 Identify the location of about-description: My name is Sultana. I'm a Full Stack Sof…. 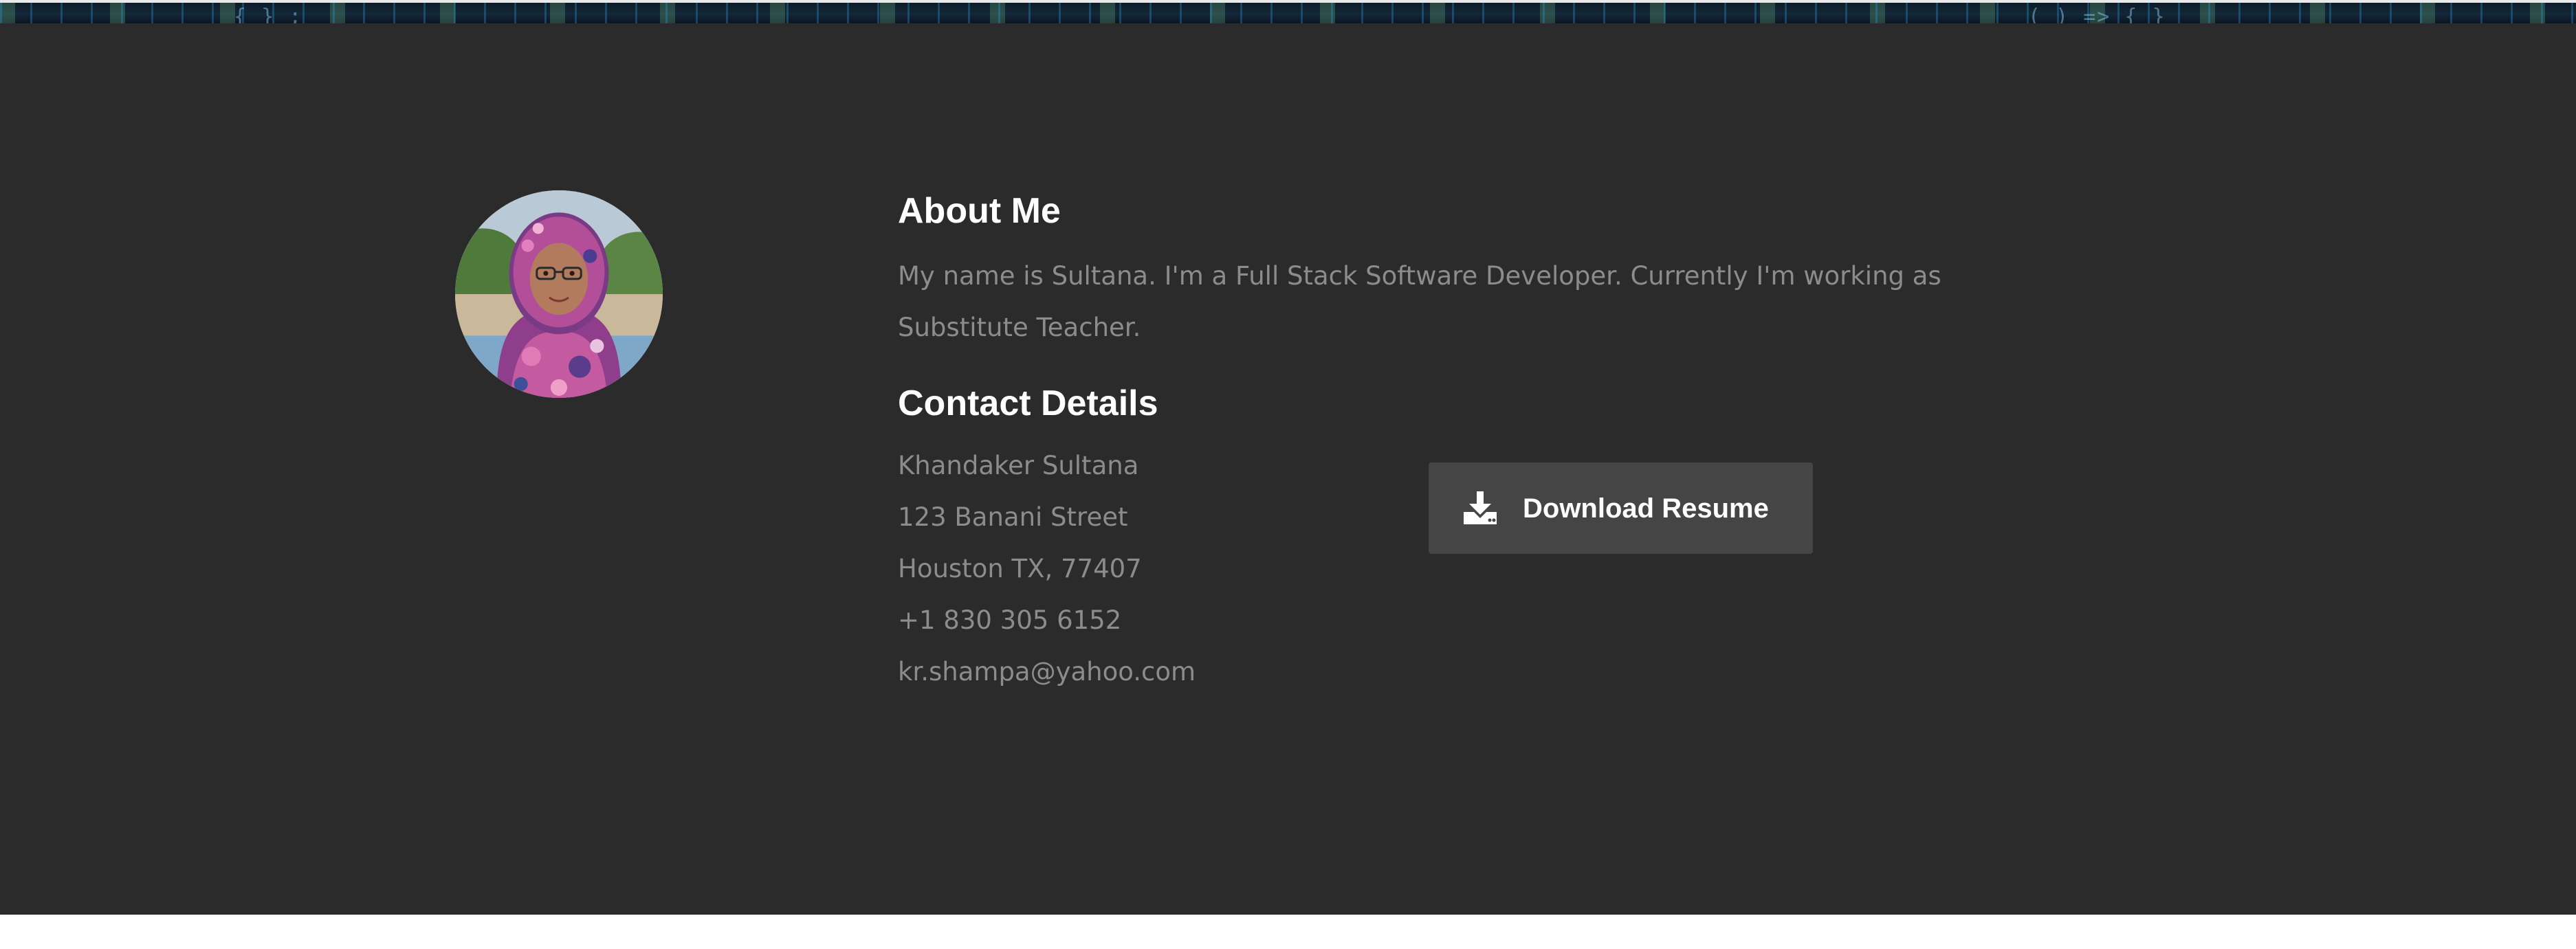
(1419, 301).